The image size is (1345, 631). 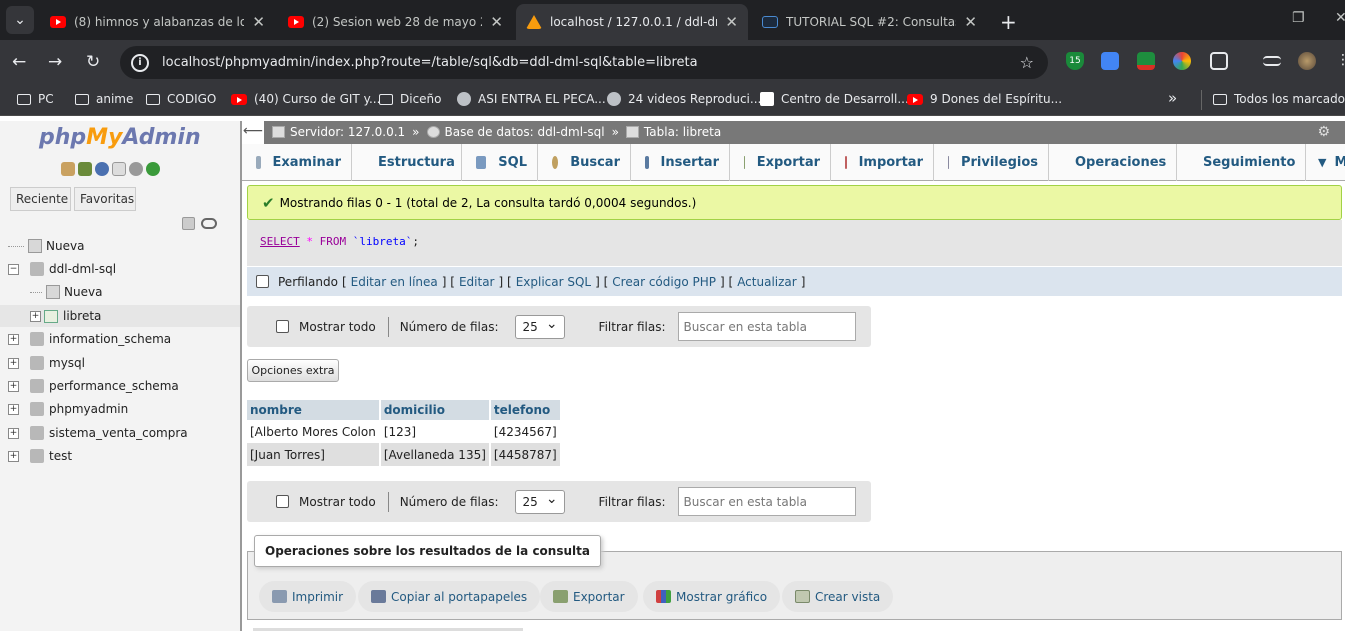 What do you see at coordinates (136, 169) in the screenshot?
I see `gear-icon` at bounding box center [136, 169].